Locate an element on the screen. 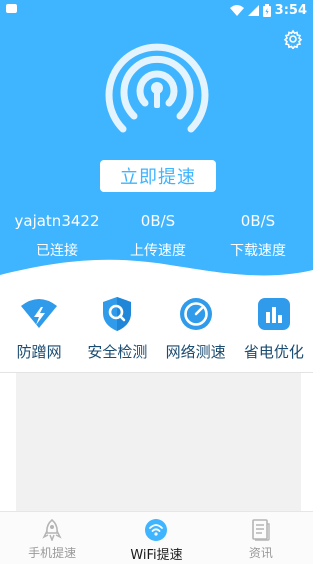  tools-row: 防蹭网 安全检测 网络测速 省电优化 is located at coordinates (156, 332).